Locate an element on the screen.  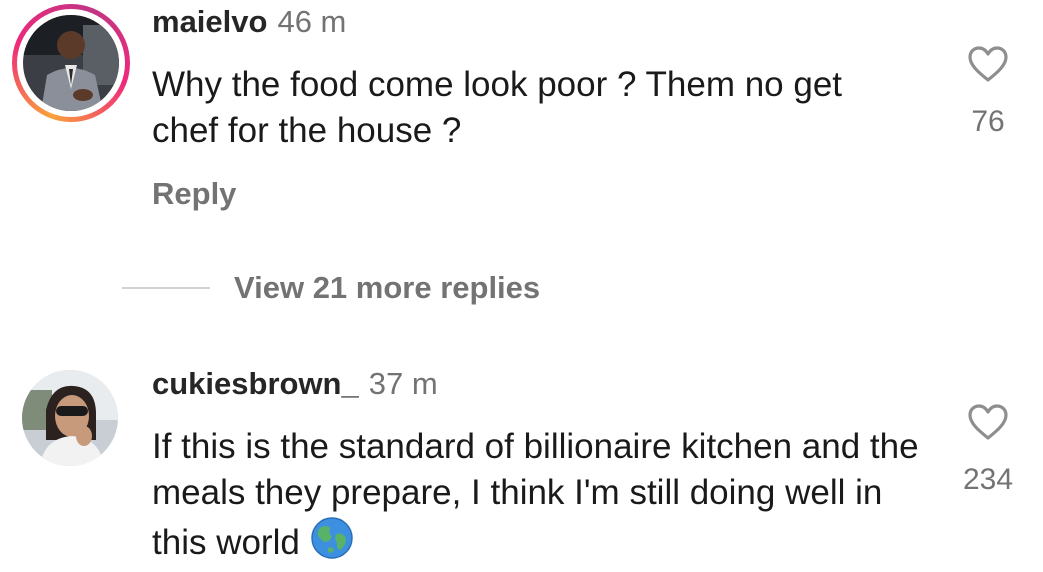
timestamp: 37 m is located at coordinates (403, 383).